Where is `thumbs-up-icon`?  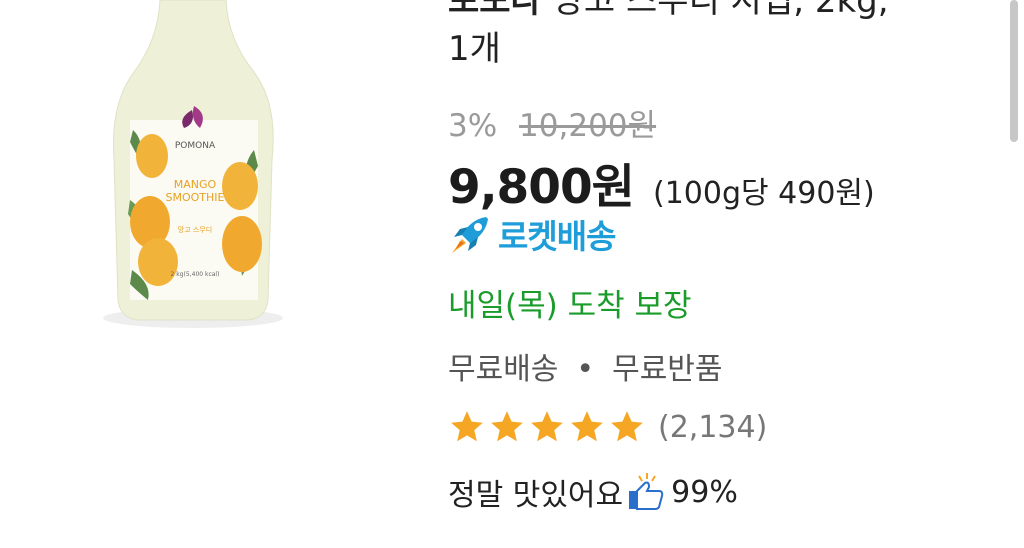
thumbs-up-icon is located at coordinates (646, 491).